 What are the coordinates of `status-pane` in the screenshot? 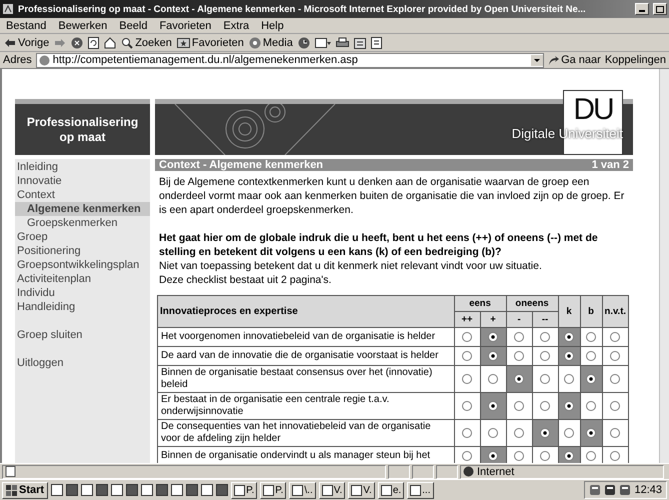 It's located at (399, 471).